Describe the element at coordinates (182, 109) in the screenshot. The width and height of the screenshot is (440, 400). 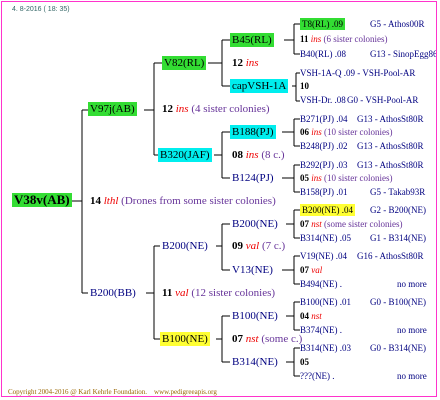
I see `g1a-ins: ins` at that location.